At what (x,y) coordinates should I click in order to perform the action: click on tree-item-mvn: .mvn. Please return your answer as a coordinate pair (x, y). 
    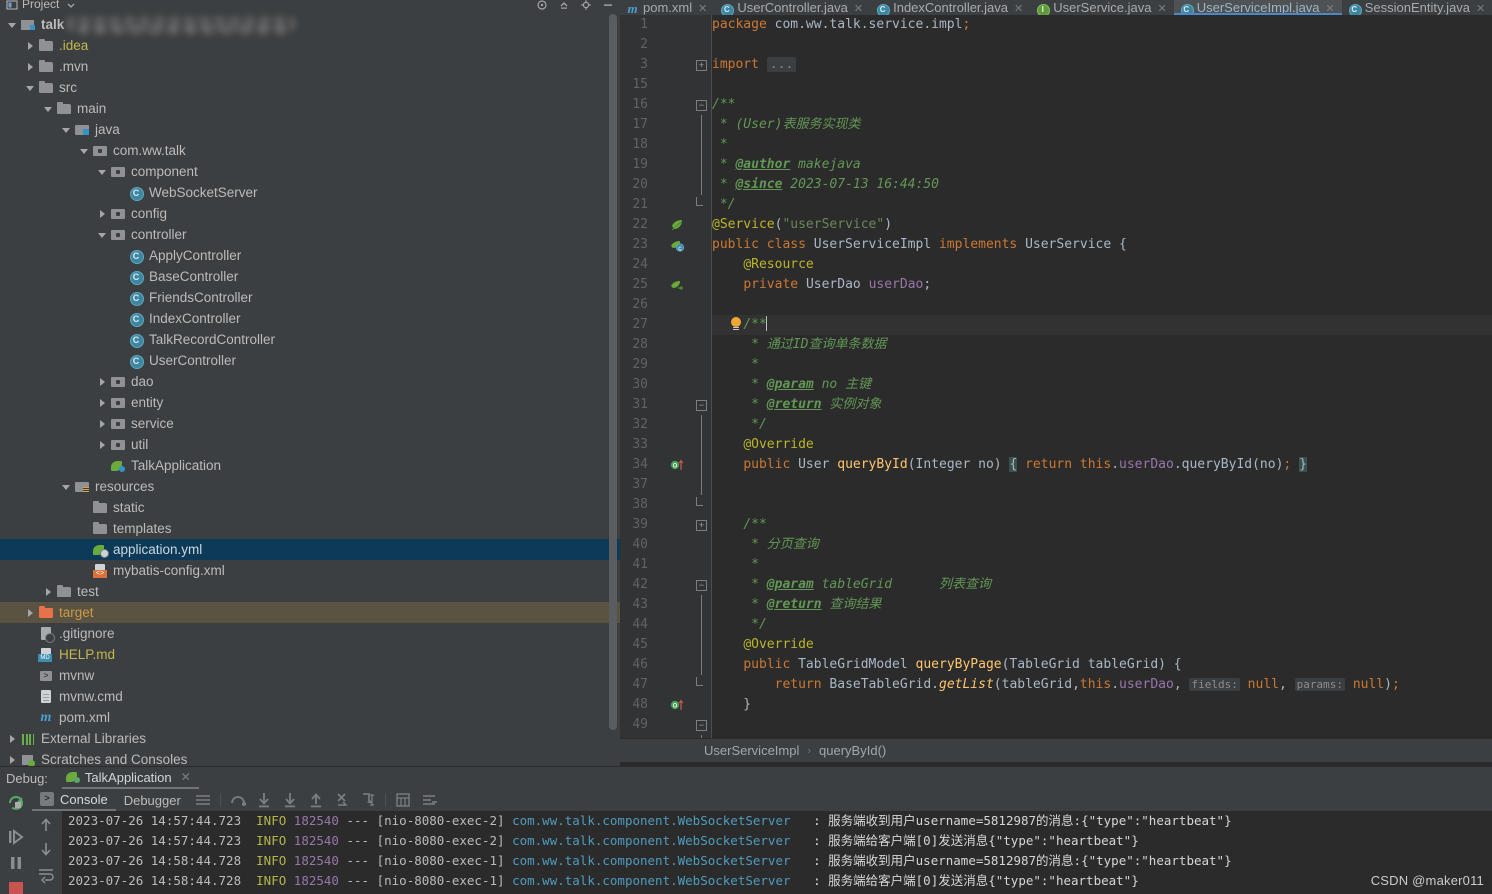
    Looking at the image, I should click on (310, 66).